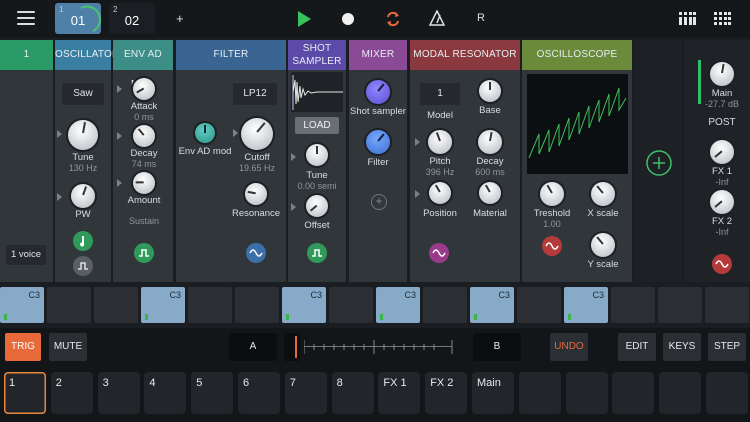 The width and height of the screenshot is (750, 422). What do you see at coordinates (305, 393) in the screenshot?
I see `pad-button: 7` at bounding box center [305, 393].